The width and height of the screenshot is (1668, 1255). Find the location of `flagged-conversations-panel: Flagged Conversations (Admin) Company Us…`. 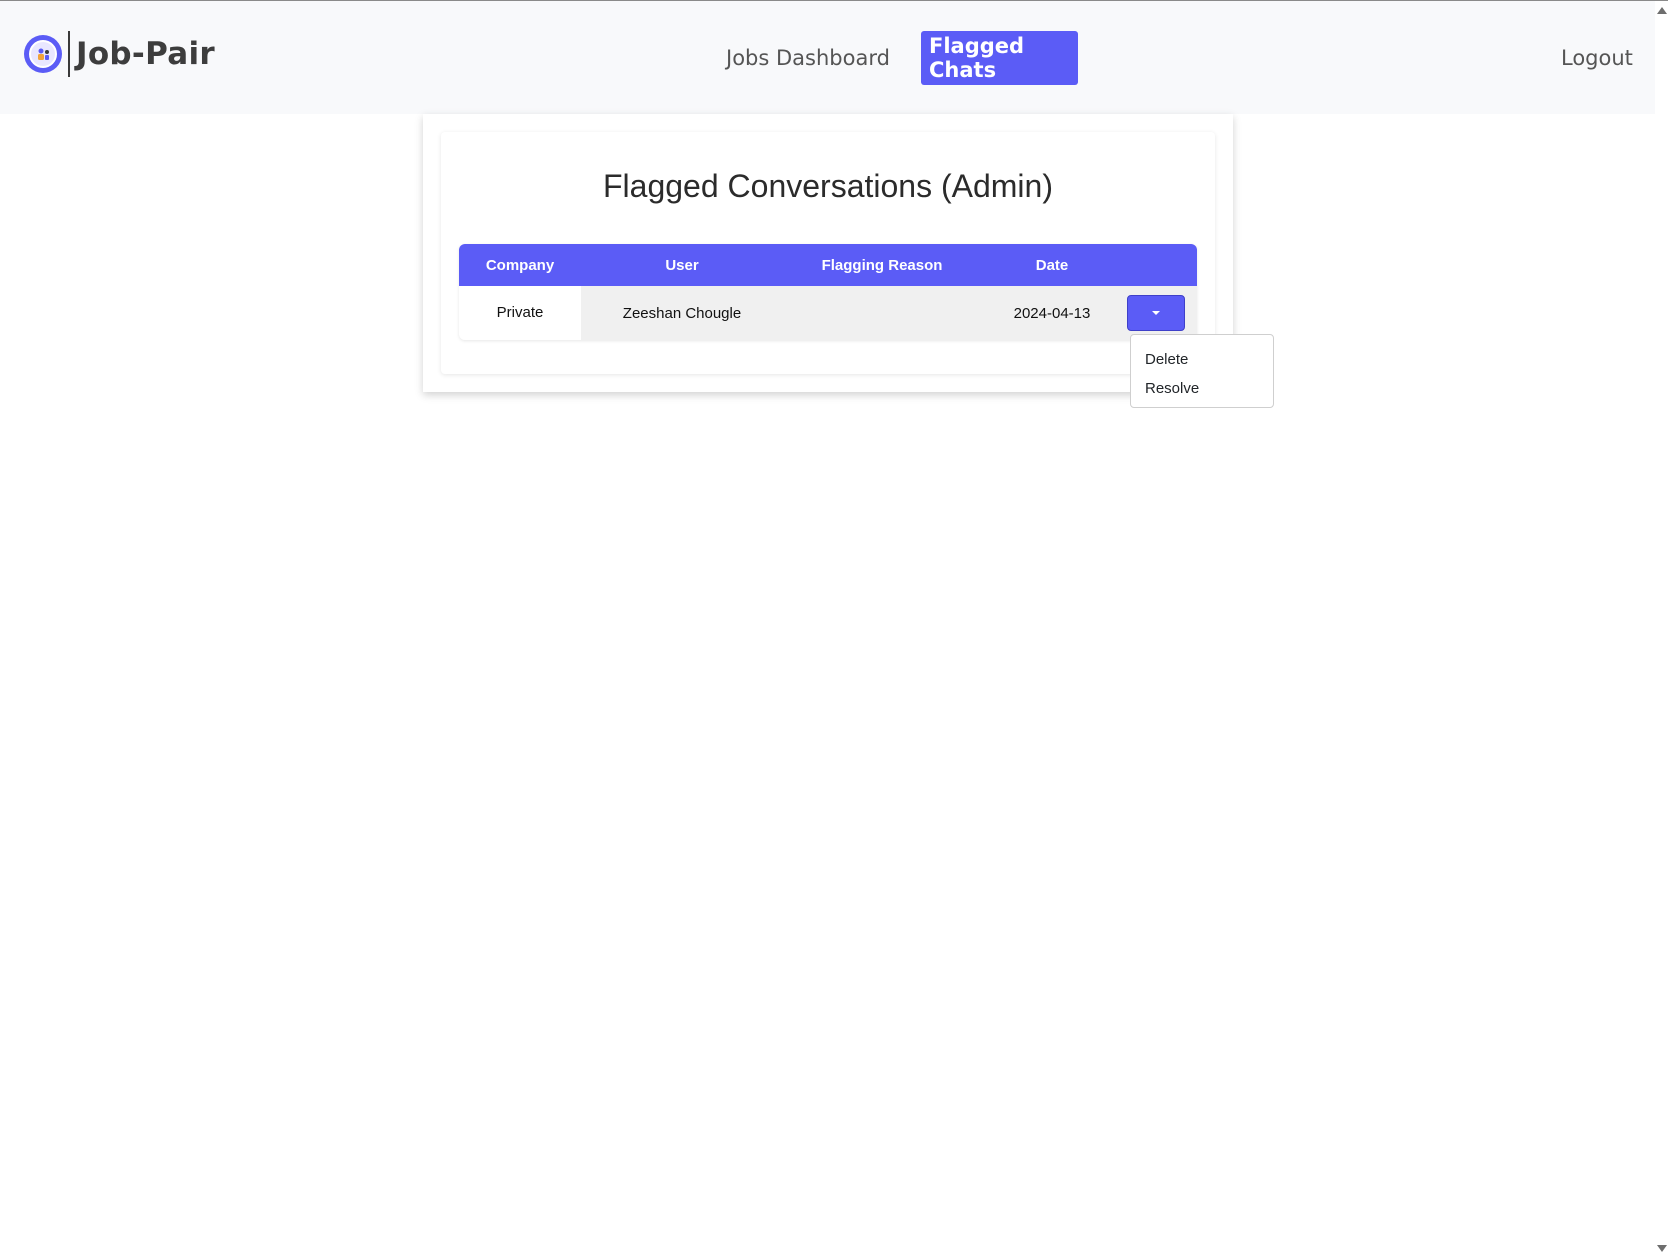

flagged-conversations-panel: Flagged Conversations (Admin) Company Us… is located at coordinates (828, 253).